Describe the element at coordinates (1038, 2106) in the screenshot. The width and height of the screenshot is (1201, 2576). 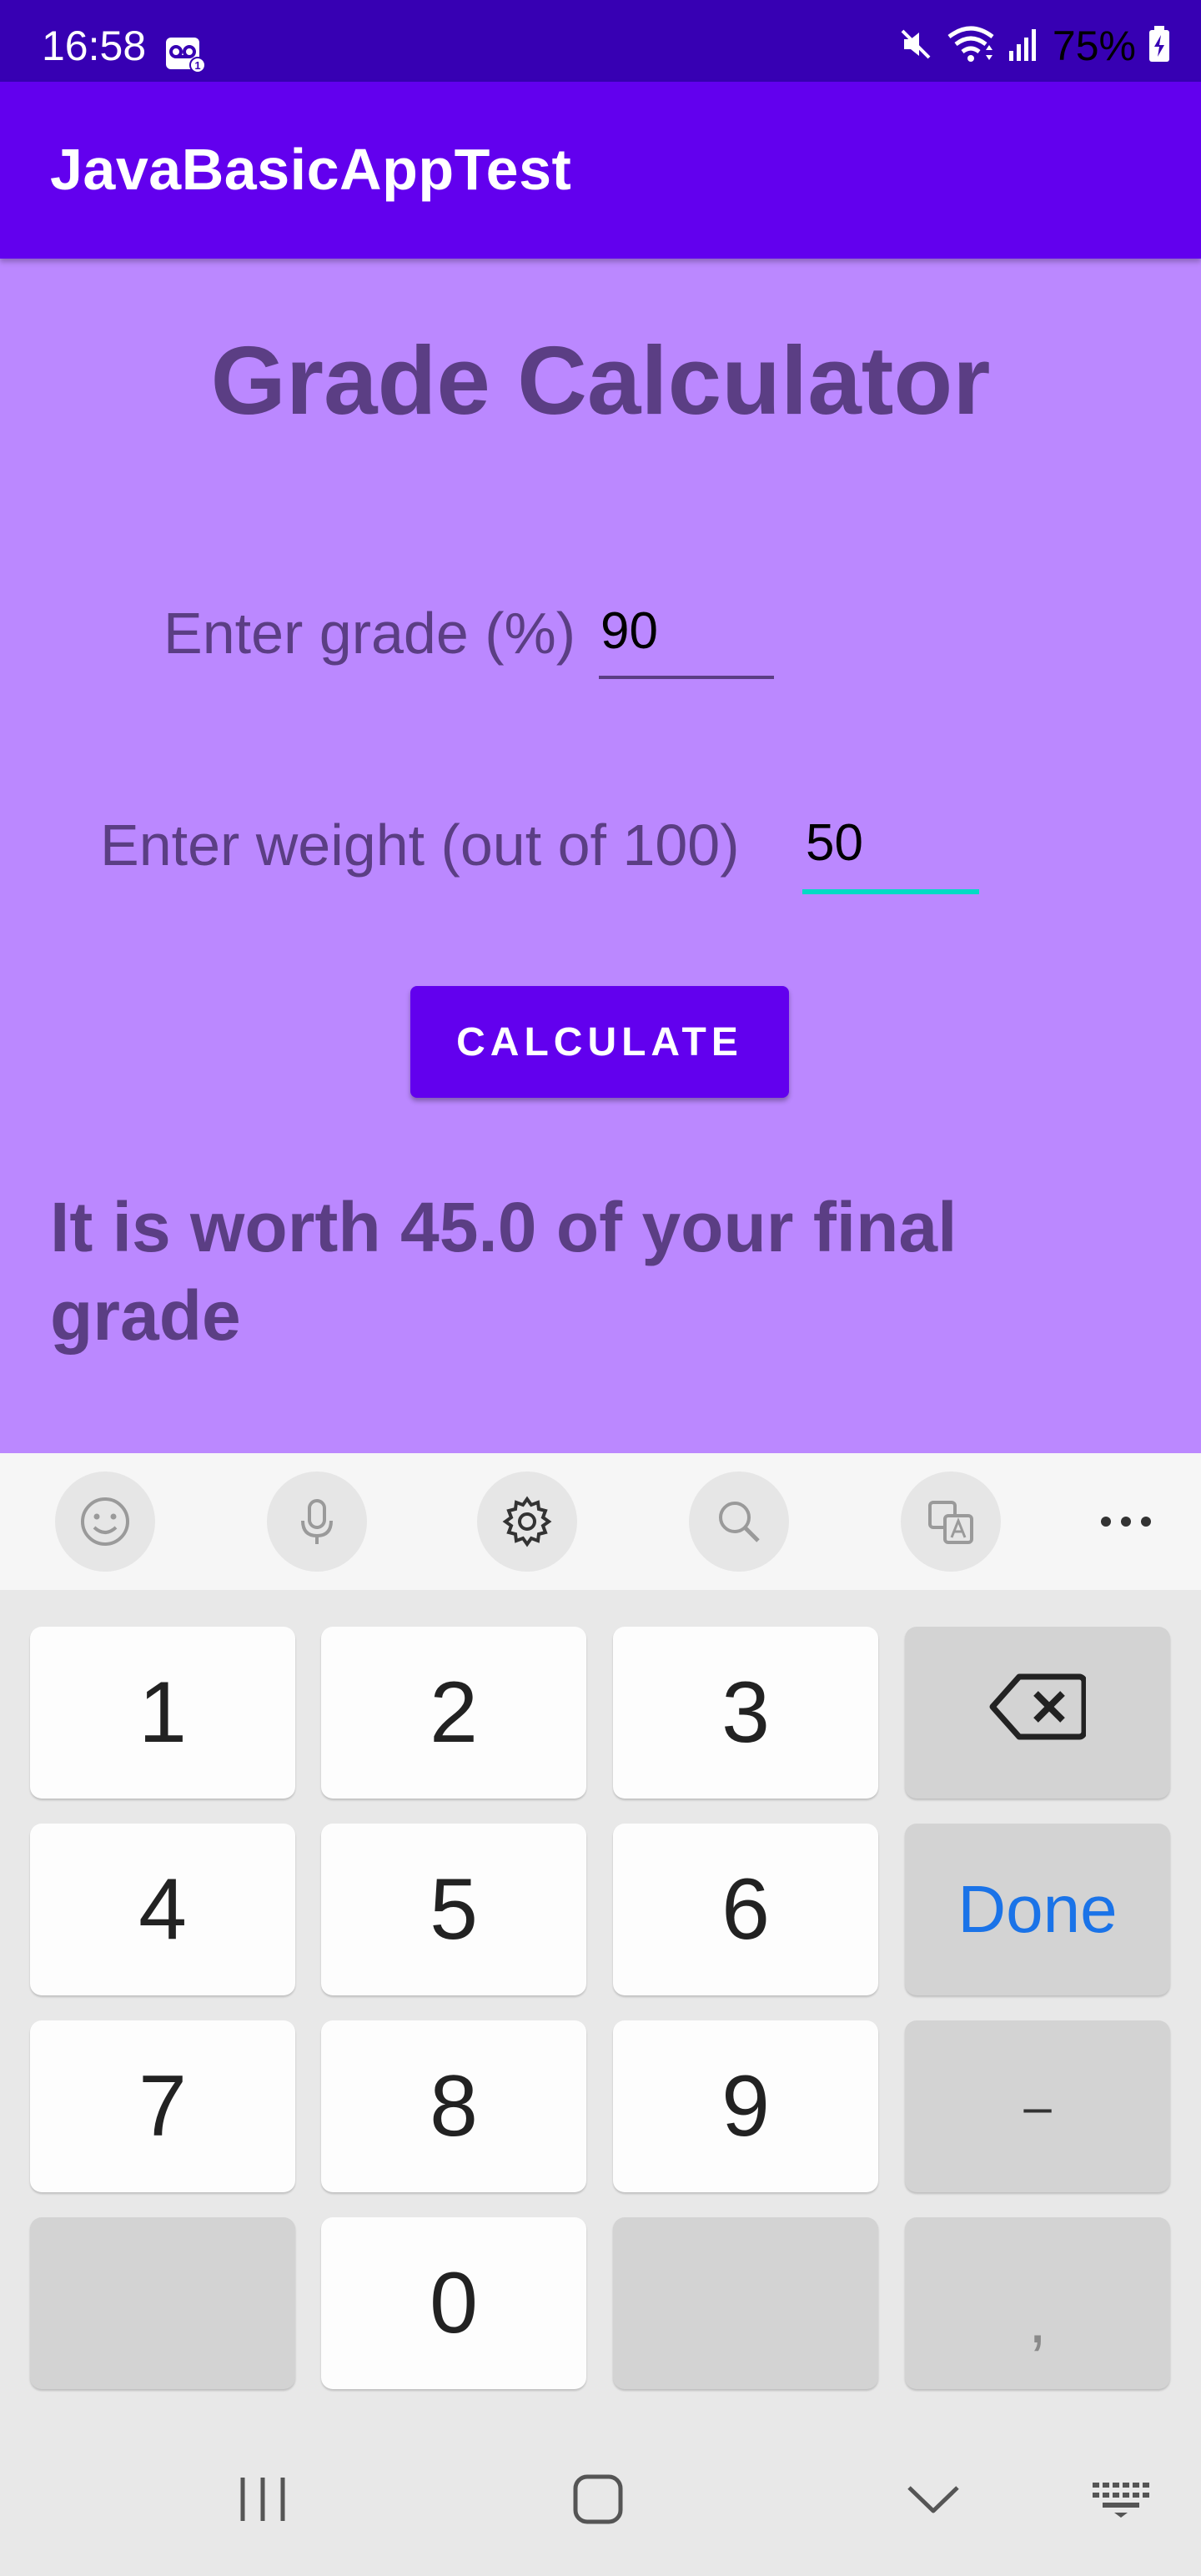
I see `minus-key: –` at that location.